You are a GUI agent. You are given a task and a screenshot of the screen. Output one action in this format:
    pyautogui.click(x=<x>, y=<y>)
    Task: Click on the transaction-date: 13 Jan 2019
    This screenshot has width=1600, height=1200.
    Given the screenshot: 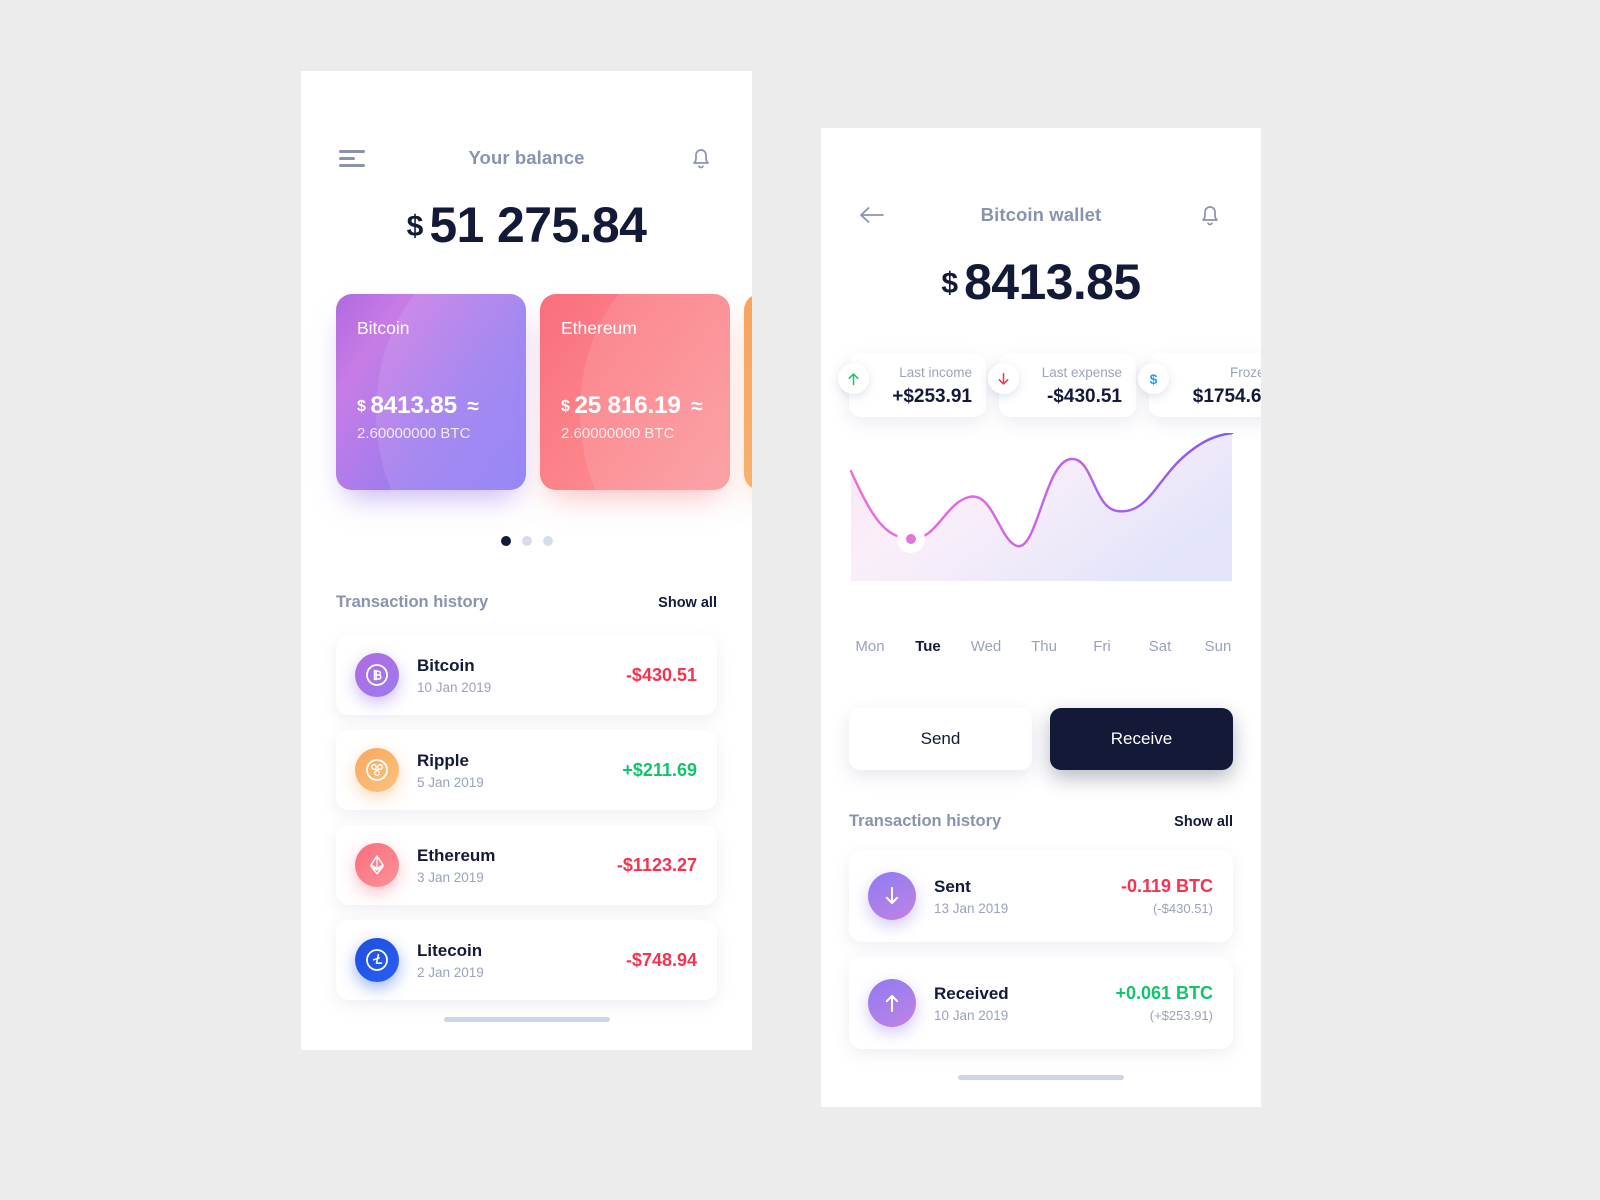 What is the action you would take?
    pyautogui.click(x=971, y=908)
    